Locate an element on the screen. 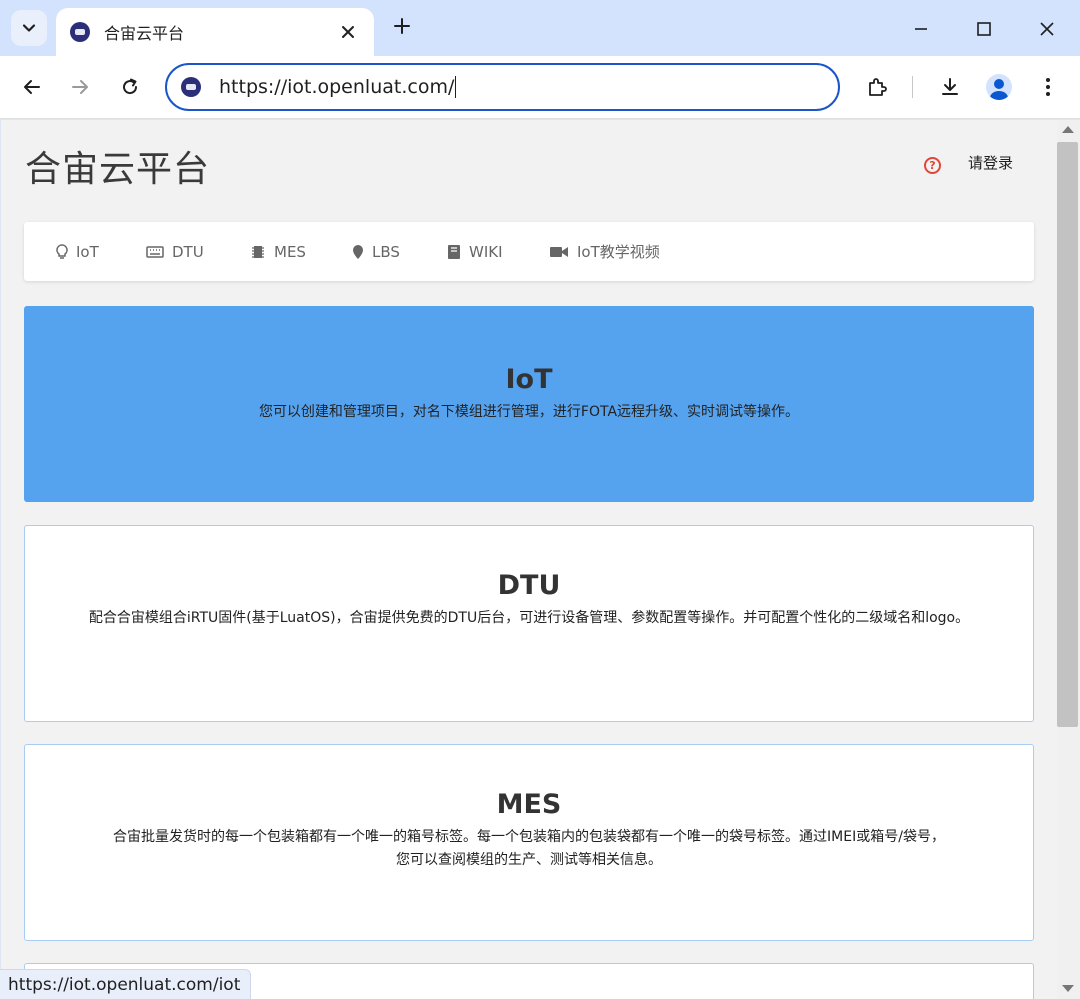  browser-toolbar: https://iot.openluat.com/ is located at coordinates (540, 87).